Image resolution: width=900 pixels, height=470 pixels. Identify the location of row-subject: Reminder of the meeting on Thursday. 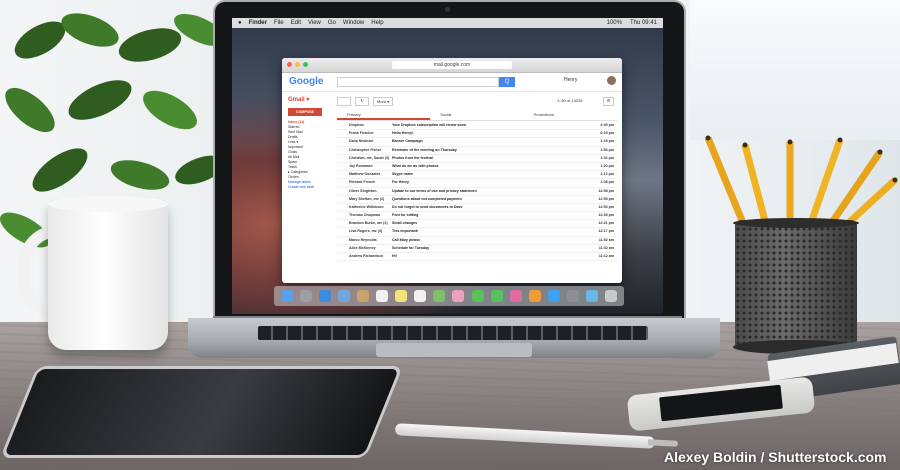
(424, 149).